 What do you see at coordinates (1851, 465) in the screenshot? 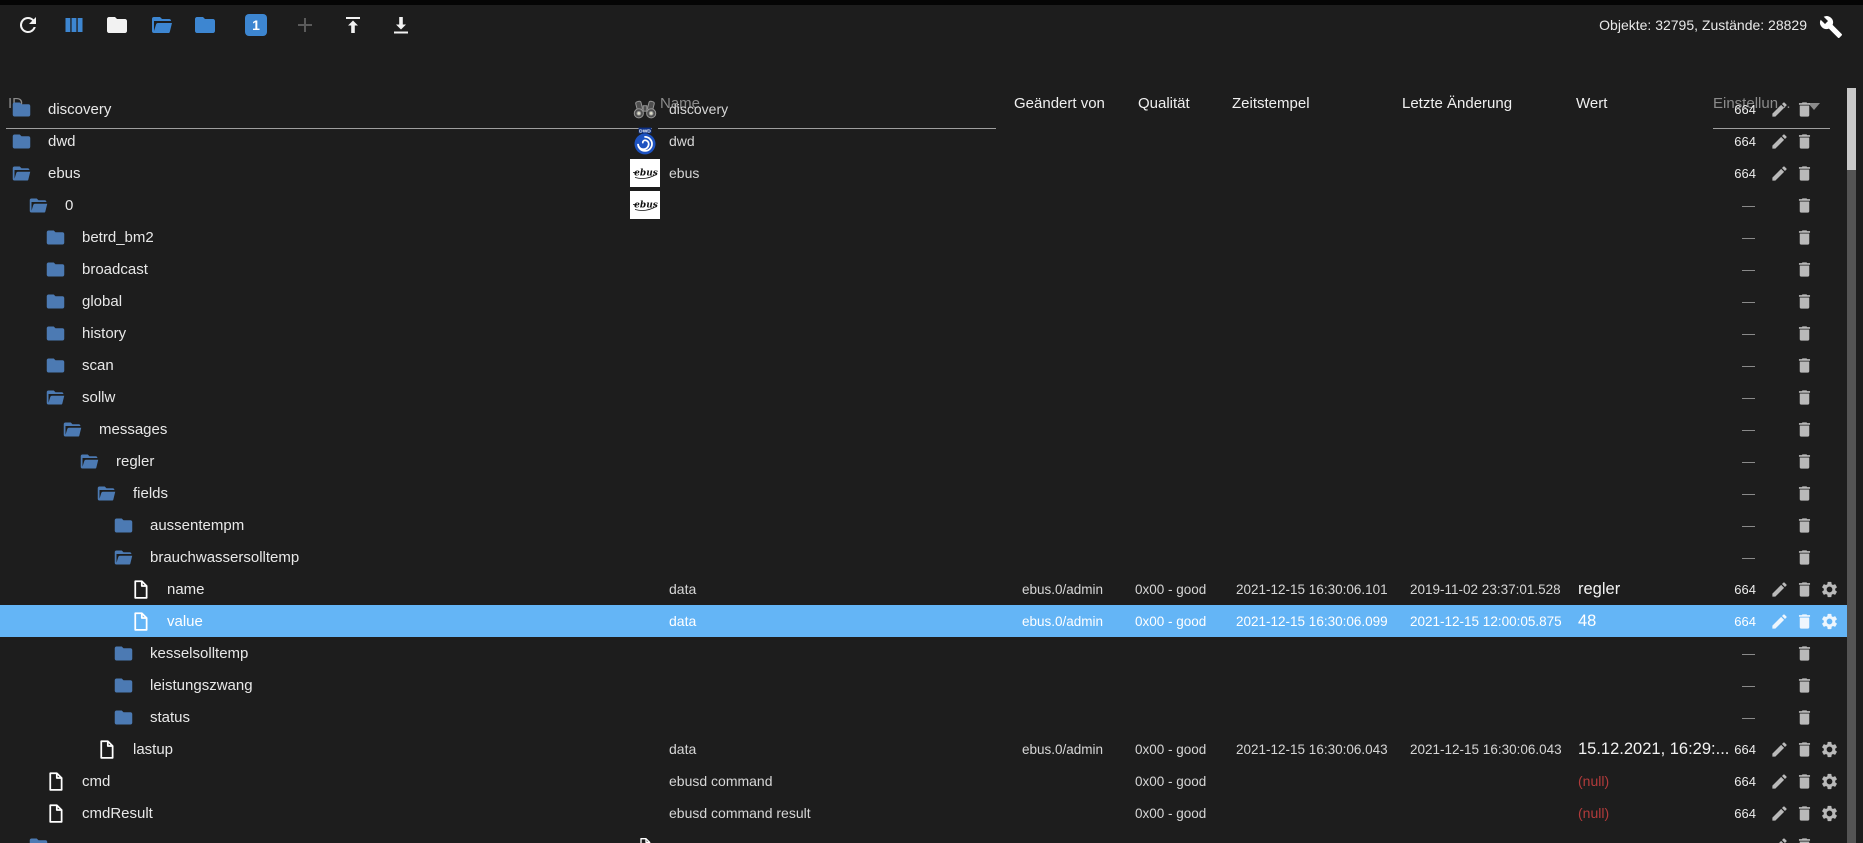
I see `scrollbar-track` at bounding box center [1851, 465].